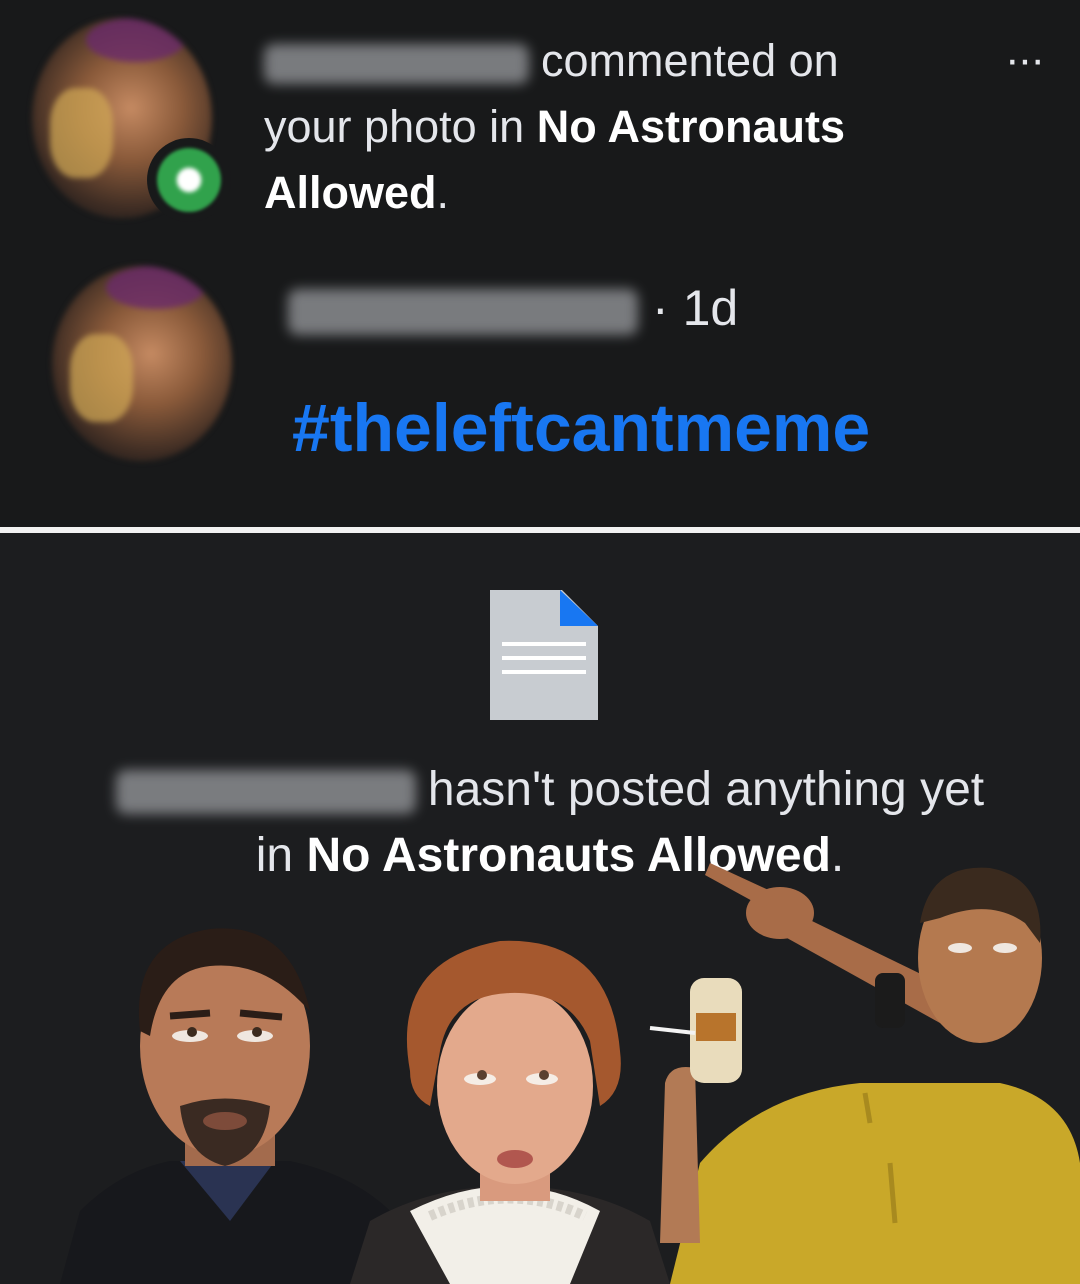 This screenshot has width=1080, height=1284. I want to click on notification-verb: commented on, so click(690, 60).